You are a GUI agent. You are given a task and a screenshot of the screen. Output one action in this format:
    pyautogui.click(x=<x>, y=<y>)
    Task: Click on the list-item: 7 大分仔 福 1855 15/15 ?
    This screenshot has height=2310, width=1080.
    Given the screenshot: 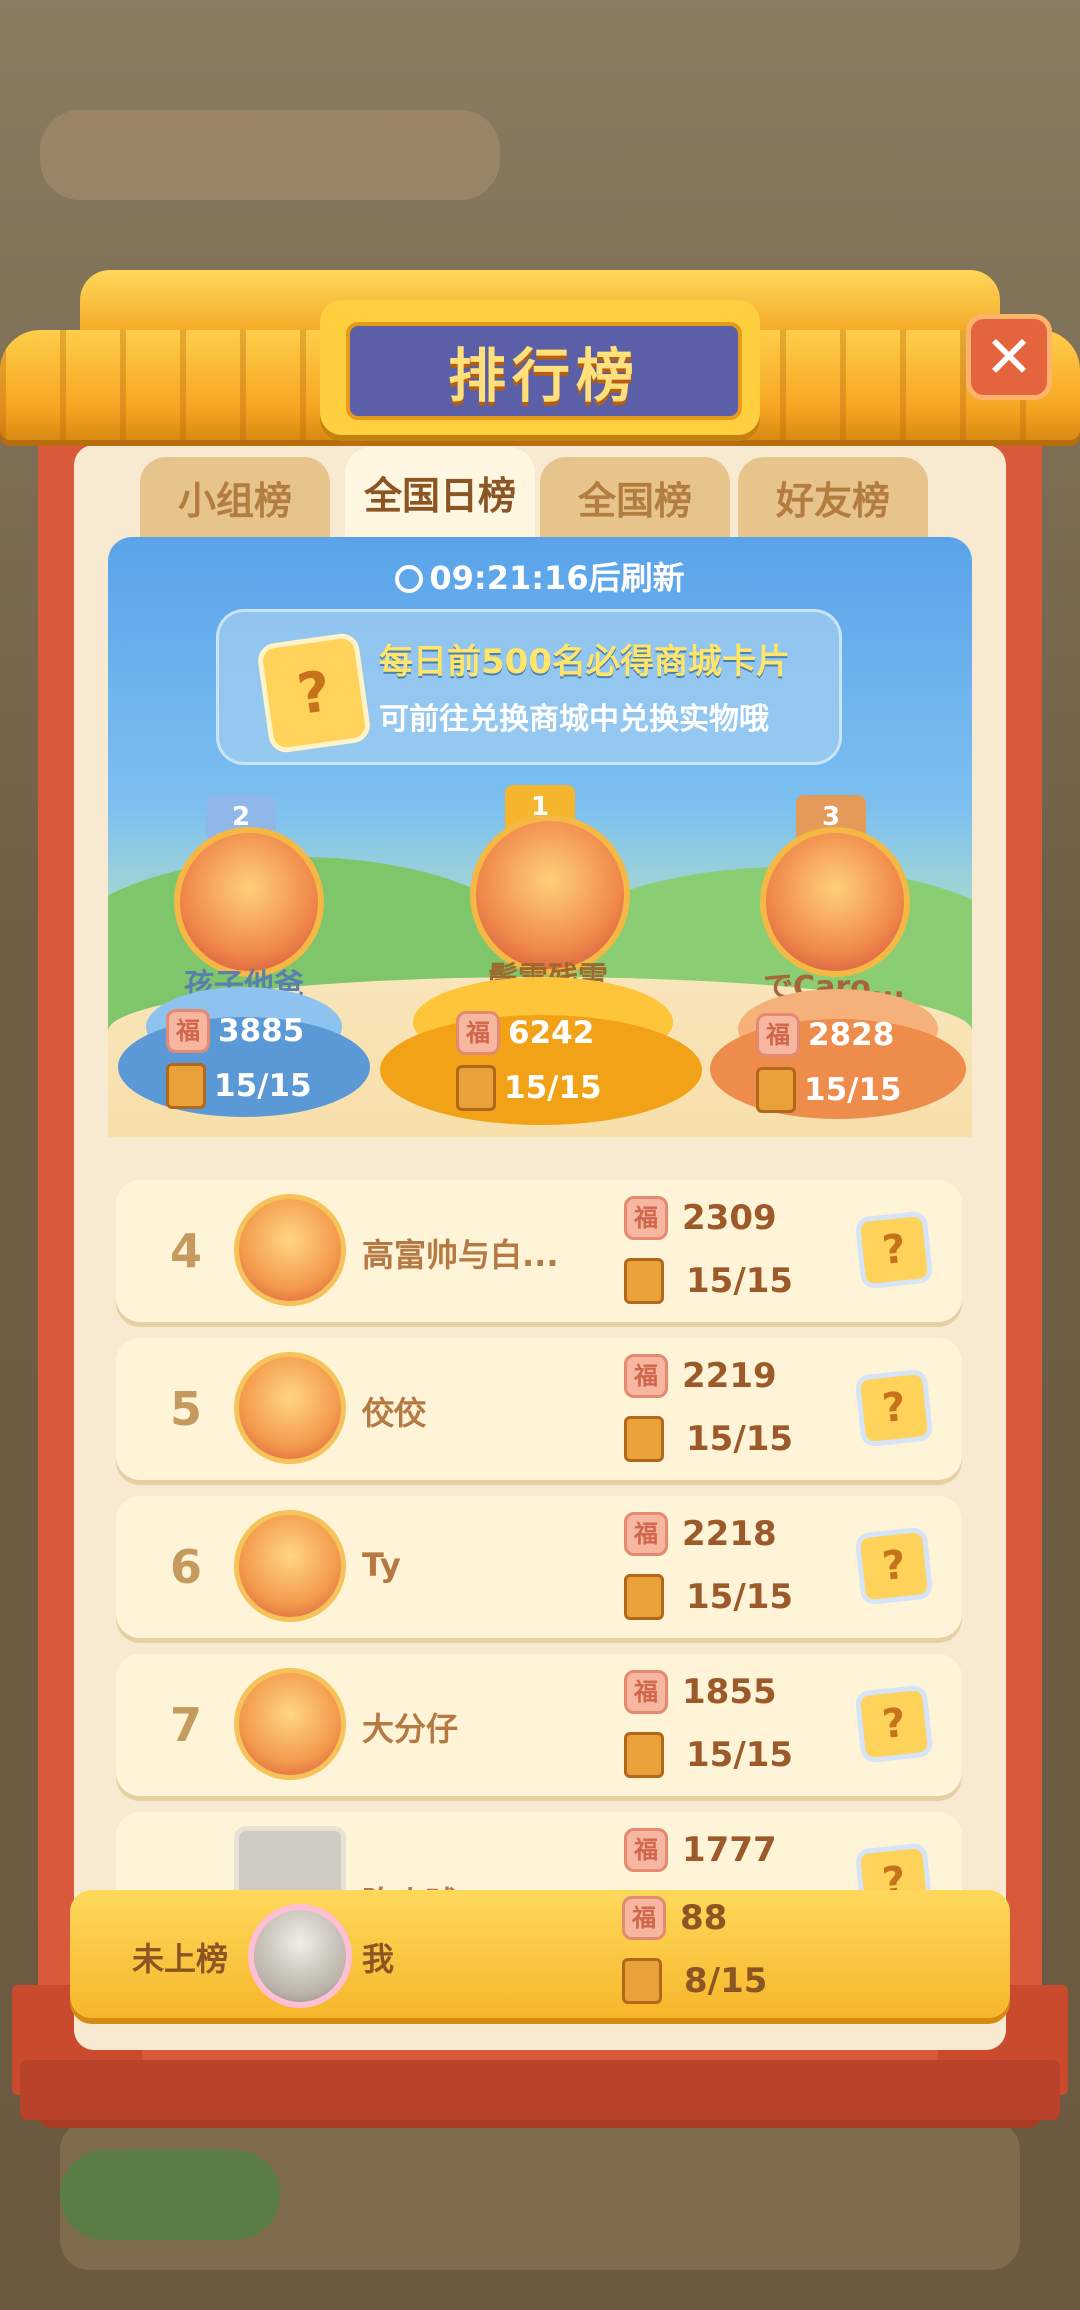 What is the action you would take?
    pyautogui.click(x=539, y=1725)
    